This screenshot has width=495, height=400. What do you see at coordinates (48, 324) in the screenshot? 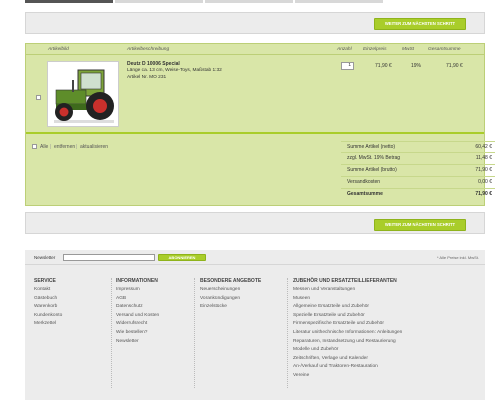
I see `footer-link: Merkzettel` at bounding box center [48, 324].